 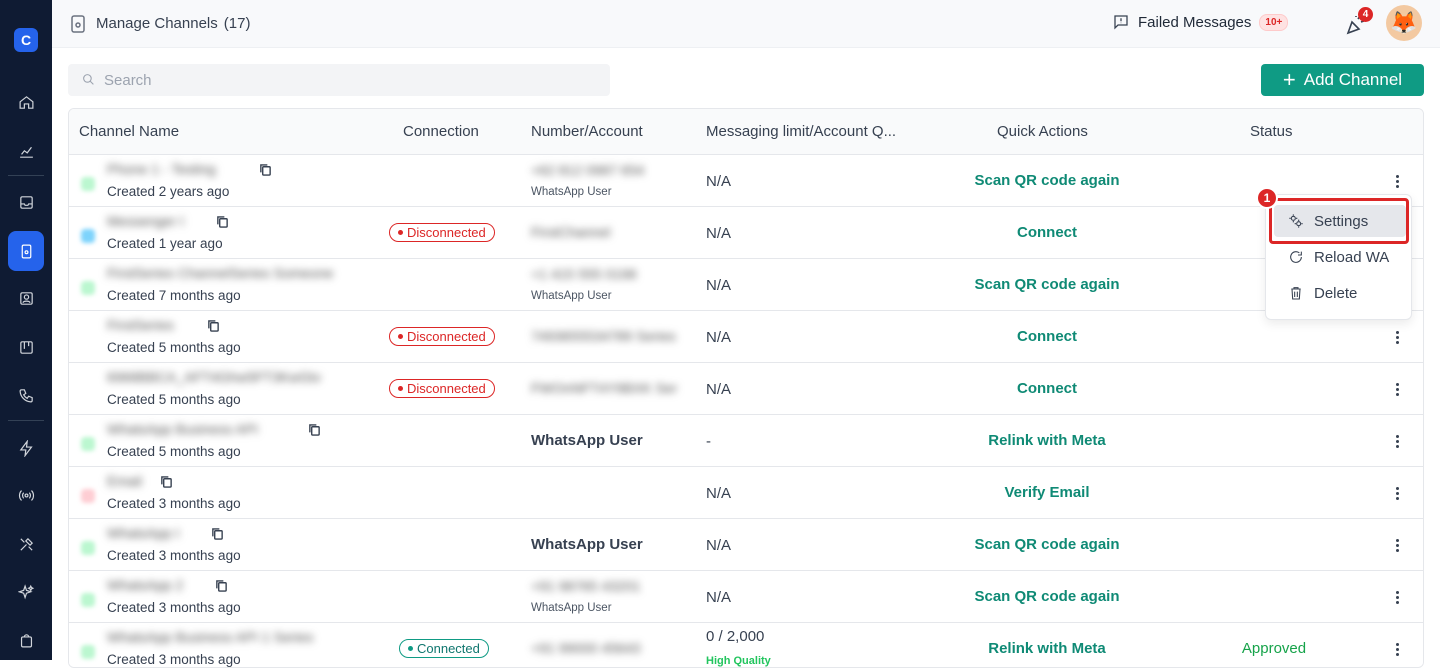 What do you see at coordinates (1296, 293) in the screenshot?
I see `trash-icon` at bounding box center [1296, 293].